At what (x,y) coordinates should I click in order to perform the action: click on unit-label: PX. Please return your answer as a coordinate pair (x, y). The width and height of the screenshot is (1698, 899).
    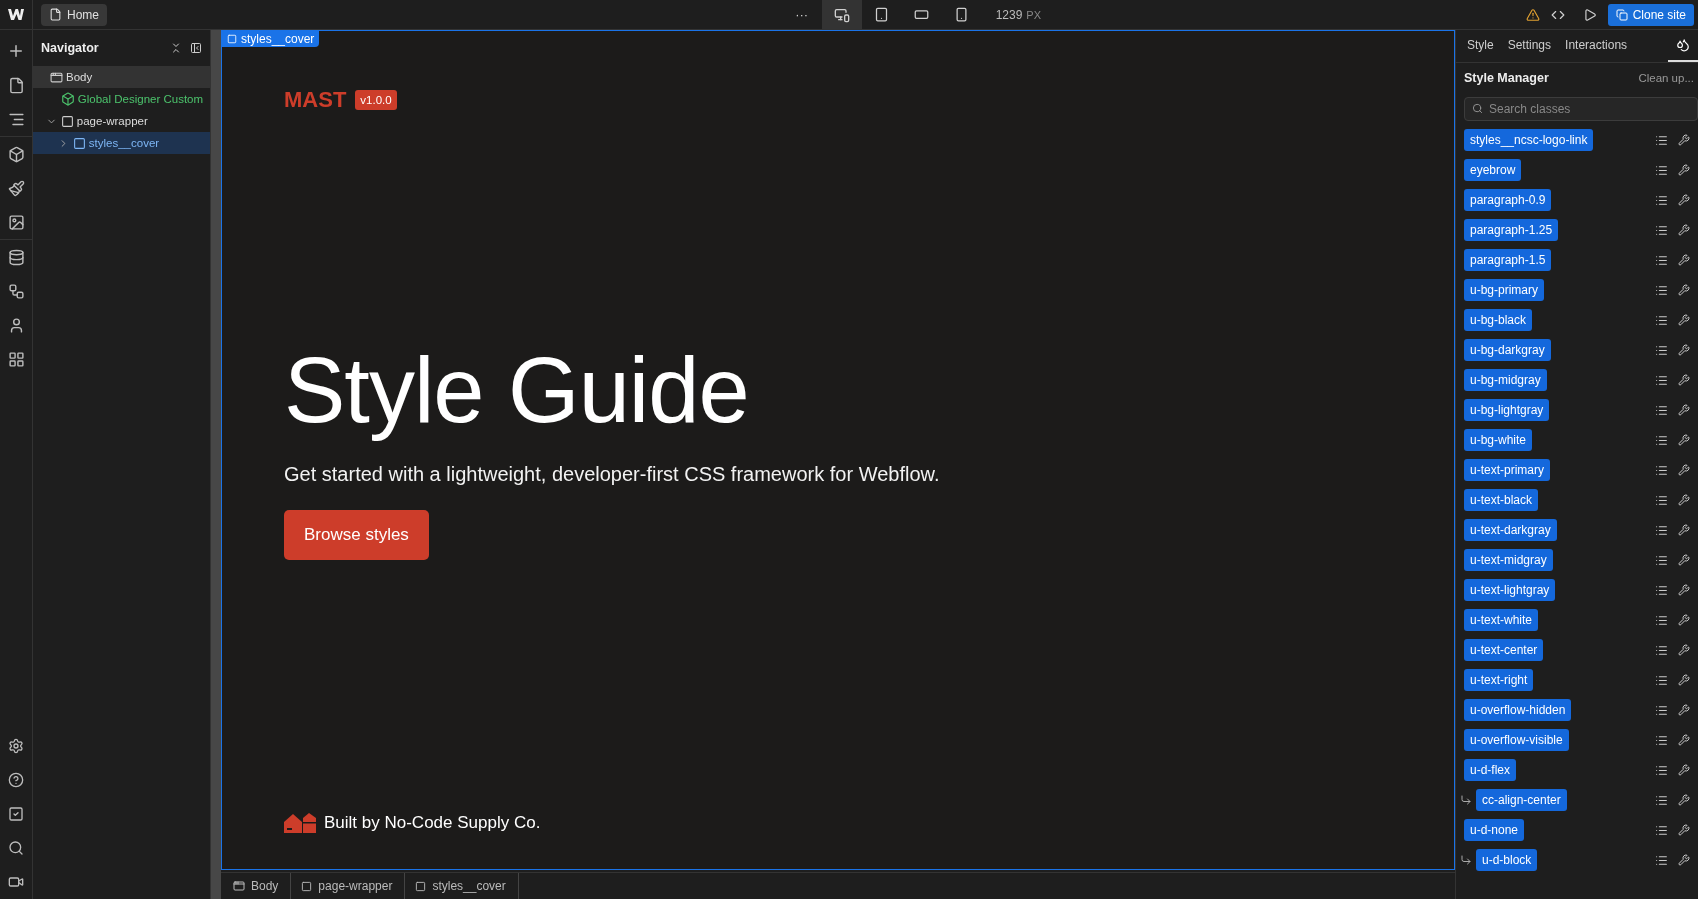
    Looking at the image, I should click on (1033, 14).